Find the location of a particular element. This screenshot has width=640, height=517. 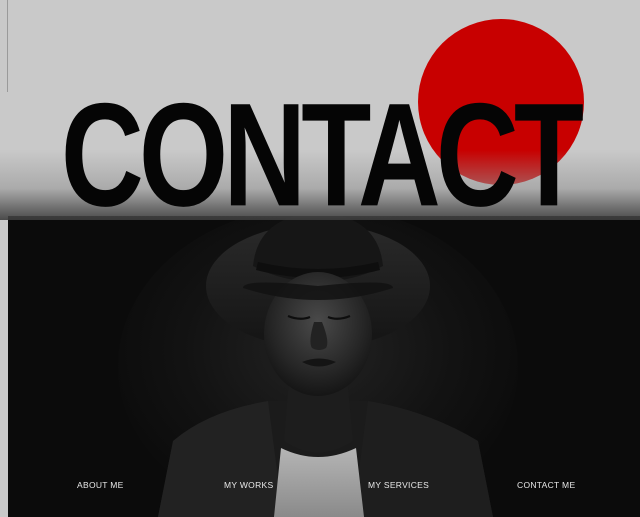

nav-link-about-me: ABOUT ME is located at coordinates (100, 485).